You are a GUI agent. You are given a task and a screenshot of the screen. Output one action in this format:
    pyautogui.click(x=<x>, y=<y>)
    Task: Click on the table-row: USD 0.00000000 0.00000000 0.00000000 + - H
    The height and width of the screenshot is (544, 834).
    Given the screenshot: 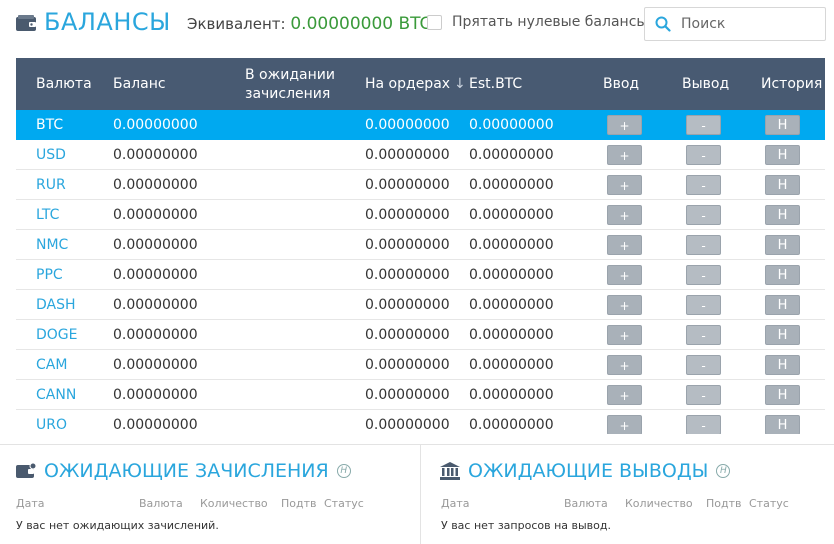 What is the action you would take?
    pyautogui.click(x=420, y=155)
    